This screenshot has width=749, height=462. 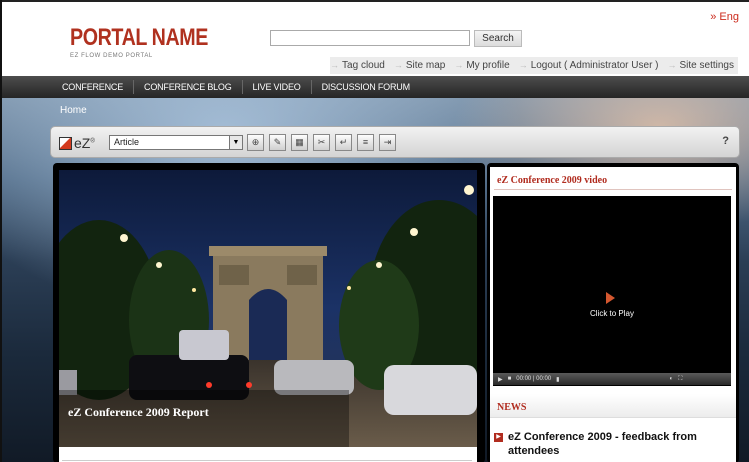 I want to click on nav-item-conference: CONFERENCE, so click(x=98, y=87).